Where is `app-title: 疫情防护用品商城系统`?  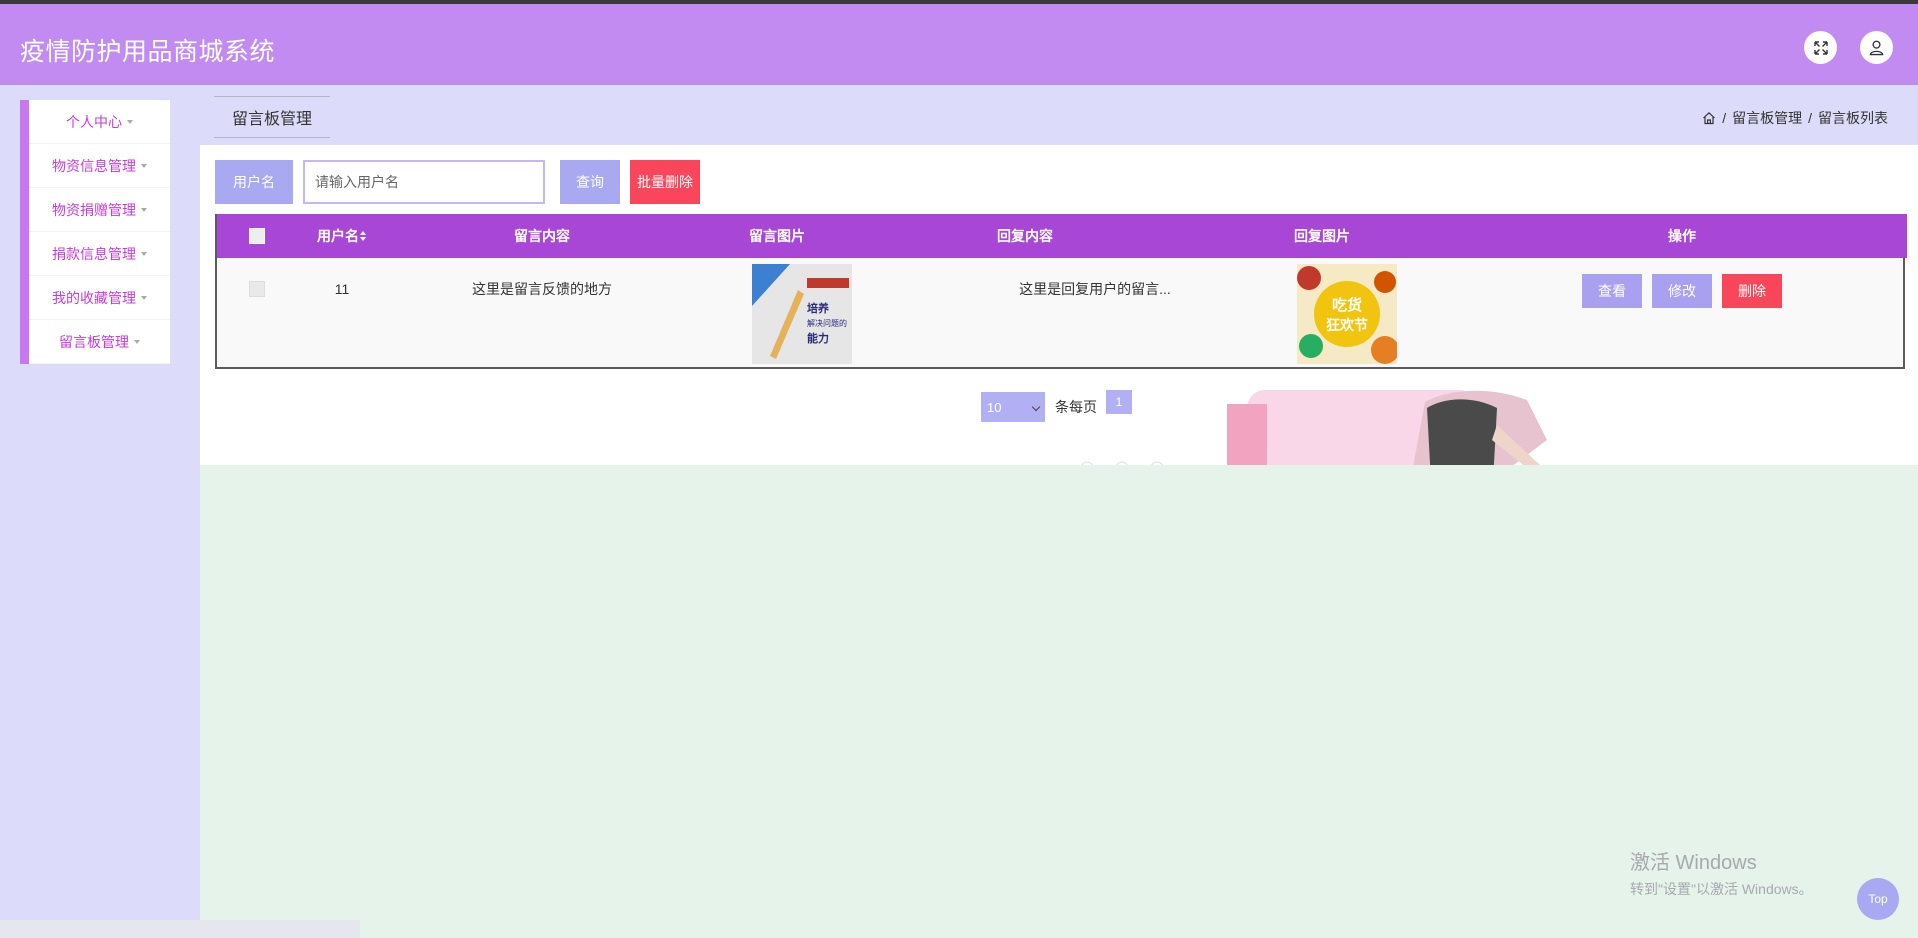 app-title: 疫情防护用品商城系统 is located at coordinates (148, 52).